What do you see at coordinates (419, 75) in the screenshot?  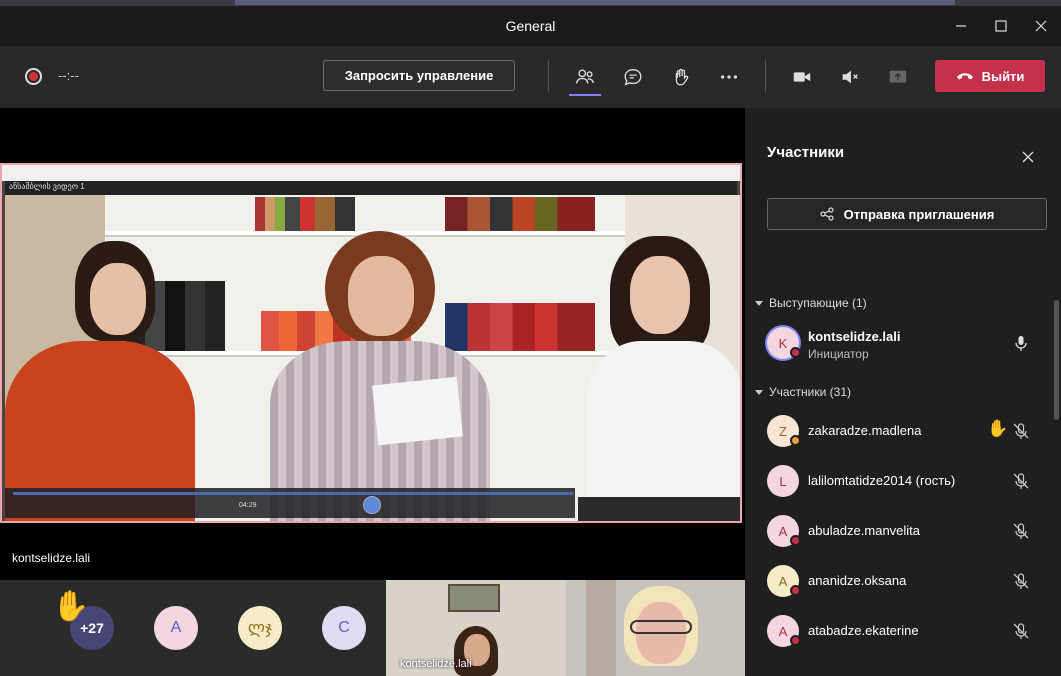 I see `request-control-button: Запросить управление` at bounding box center [419, 75].